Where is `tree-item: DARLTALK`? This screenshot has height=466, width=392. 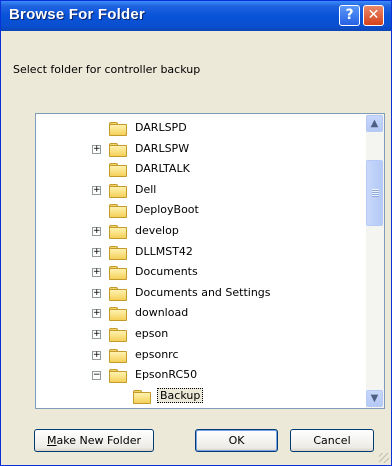 tree-item: DARLTALK is located at coordinates (212, 170).